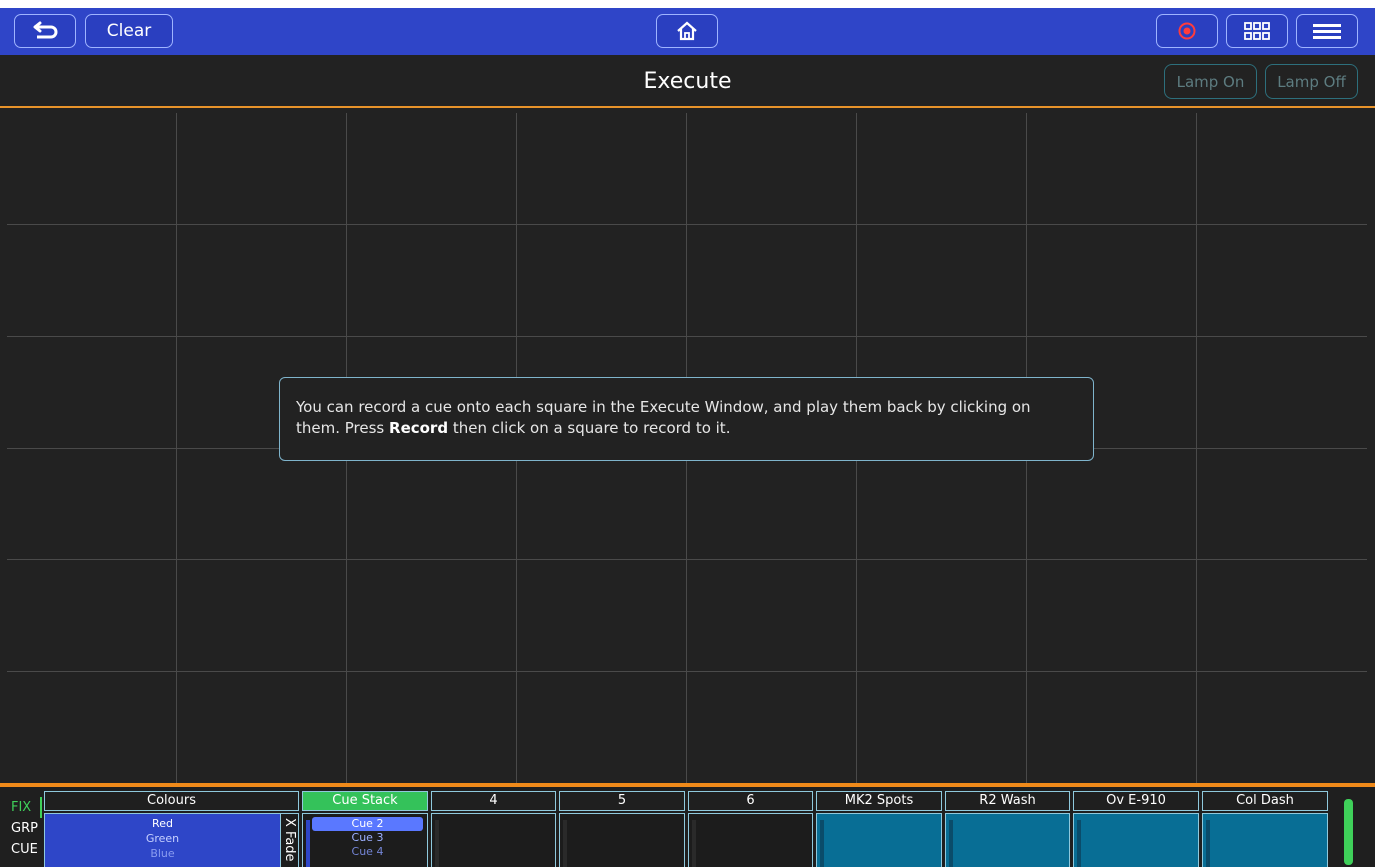  Describe the element at coordinates (162, 853) in the screenshot. I see `palette-item-blue: Blue` at that location.